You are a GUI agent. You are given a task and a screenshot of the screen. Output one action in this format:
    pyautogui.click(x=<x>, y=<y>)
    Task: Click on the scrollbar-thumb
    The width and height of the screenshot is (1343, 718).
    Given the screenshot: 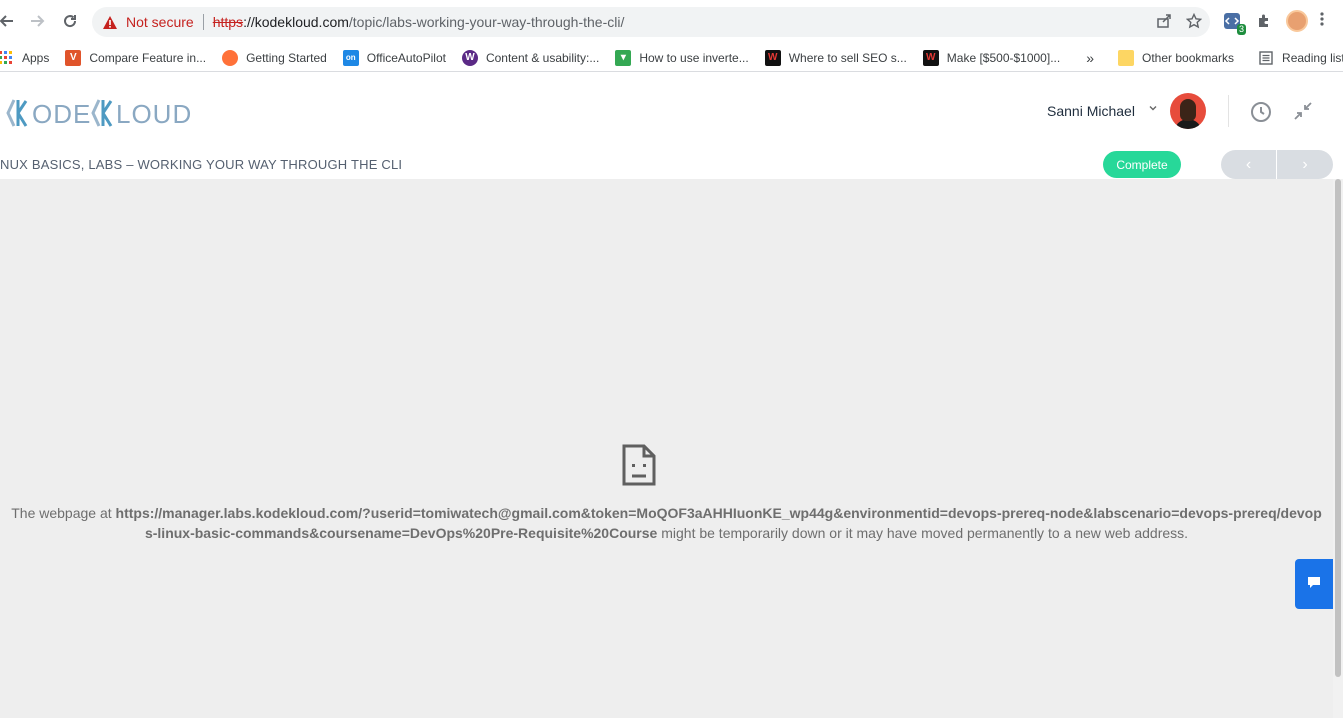 What is the action you would take?
    pyautogui.click(x=1338, y=428)
    